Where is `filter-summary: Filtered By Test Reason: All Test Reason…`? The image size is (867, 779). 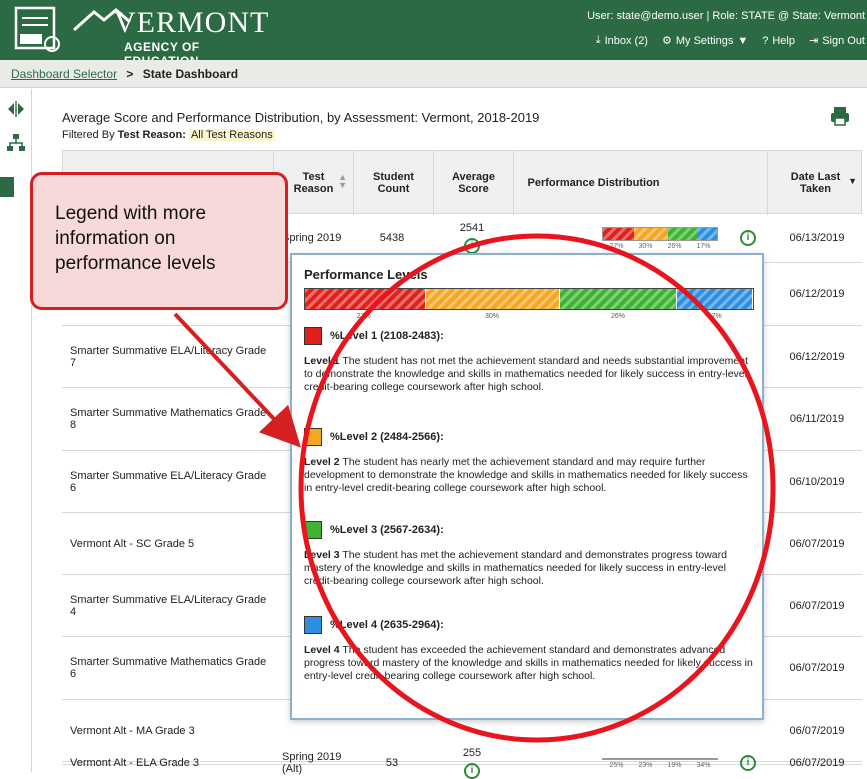 filter-summary: Filtered By Test Reason: All Test Reason… is located at coordinates (168, 135).